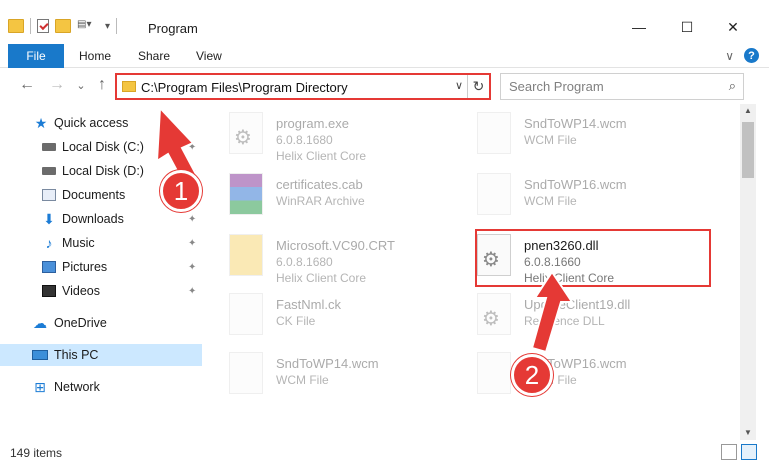 Image resolution: width=769 pixels, height=474 pixels. What do you see at coordinates (494, 314) in the screenshot?
I see `dll-file-icon` at bounding box center [494, 314].